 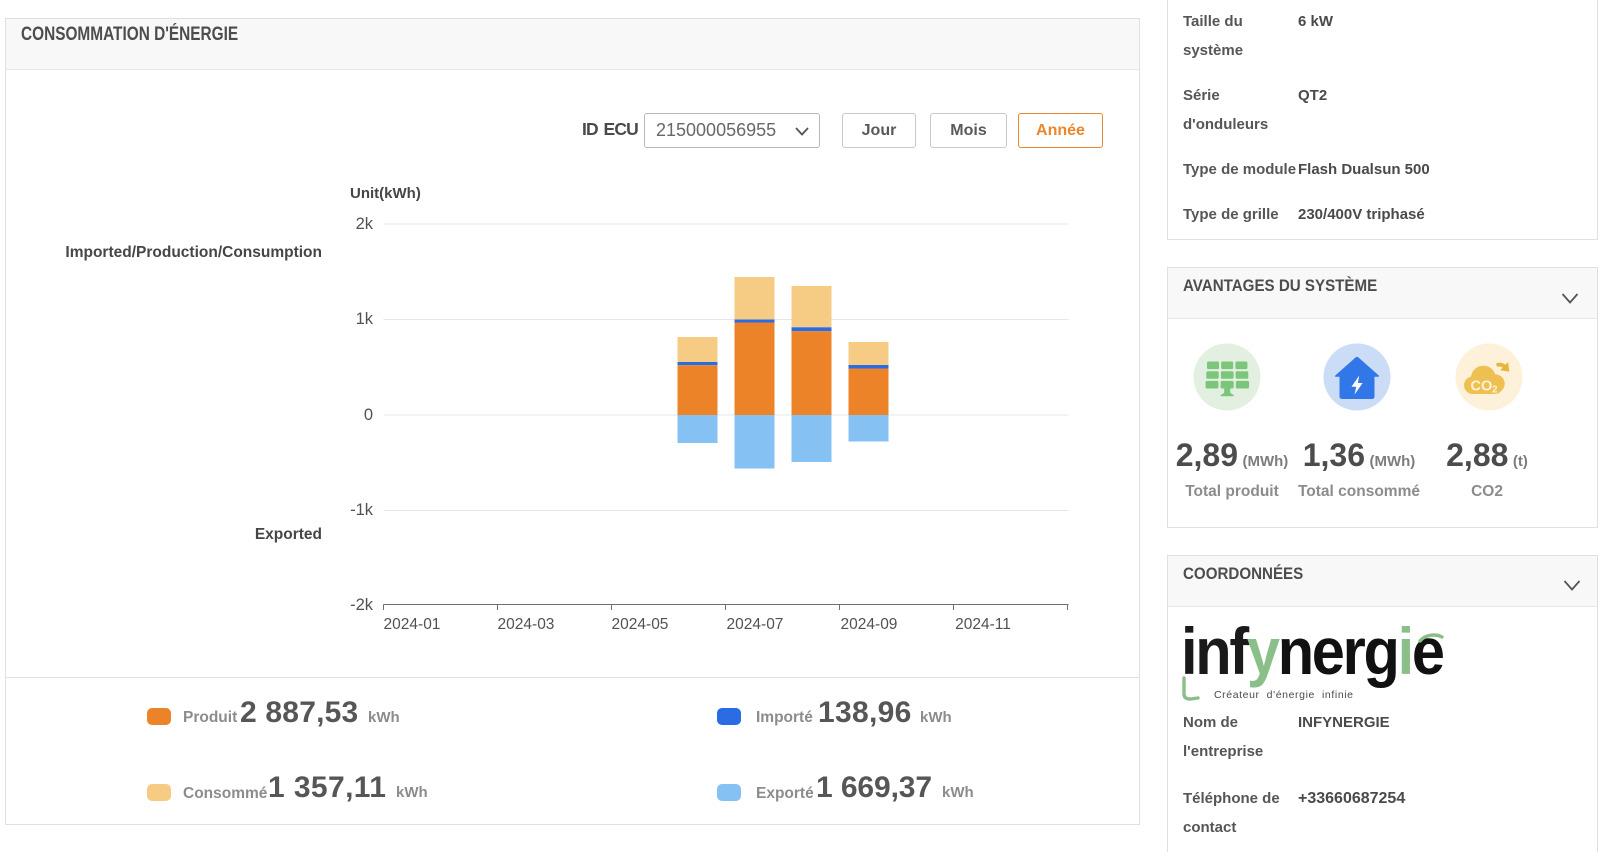 What do you see at coordinates (1482, 387) in the screenshot?
I see `svg-text: CO` at bounding box center [1482, 387].